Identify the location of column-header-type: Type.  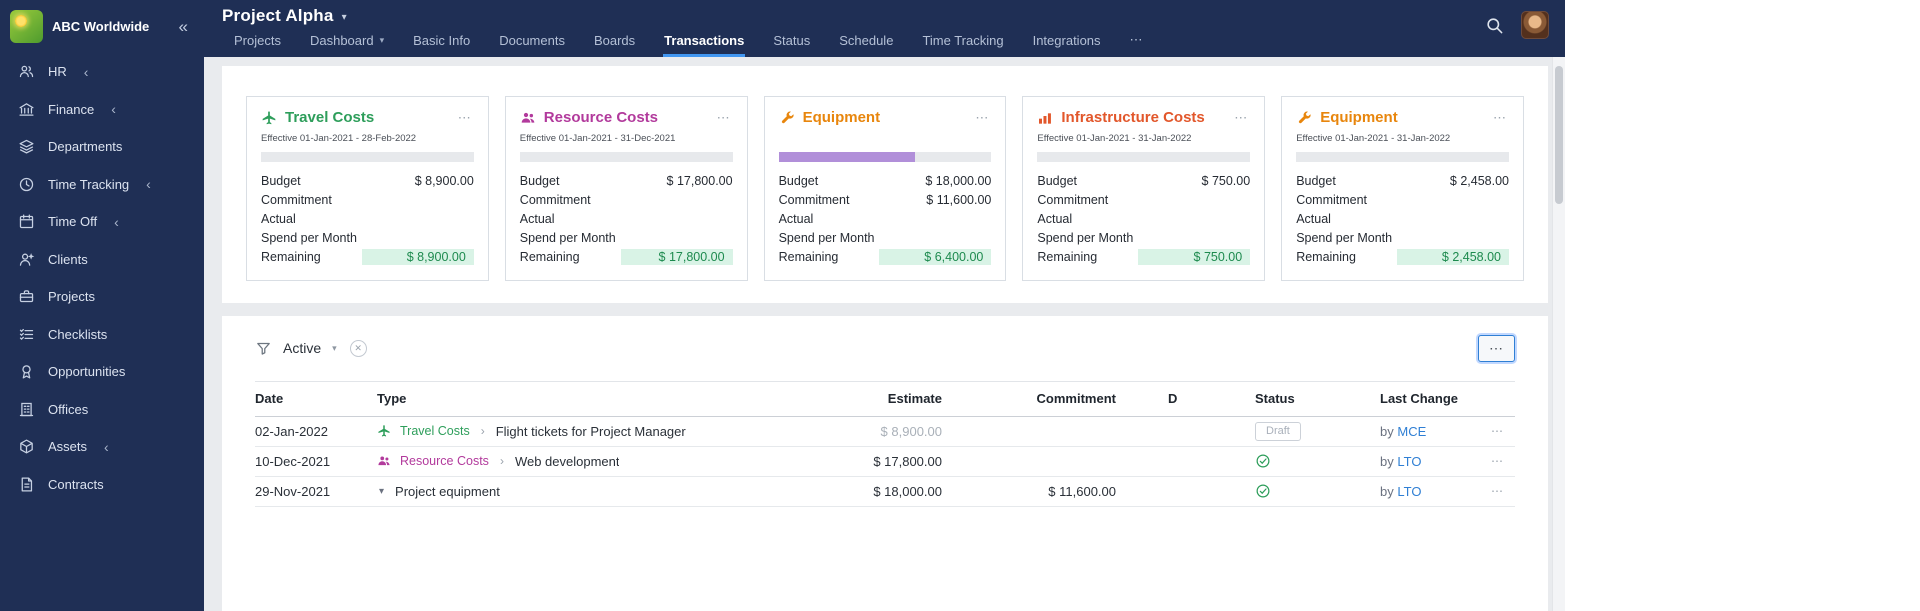
(592, 398).